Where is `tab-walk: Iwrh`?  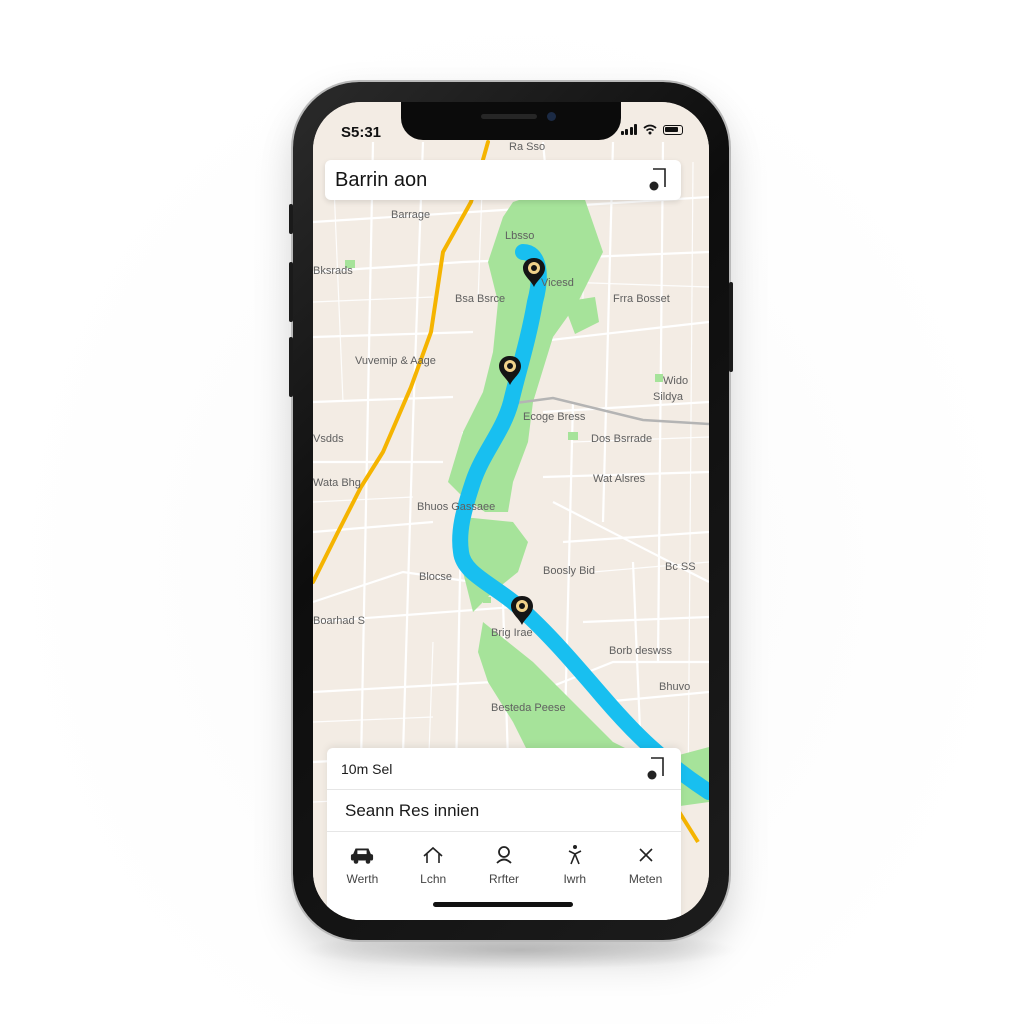
tab-walk: Iwrh is located at coordinates (575, 864).